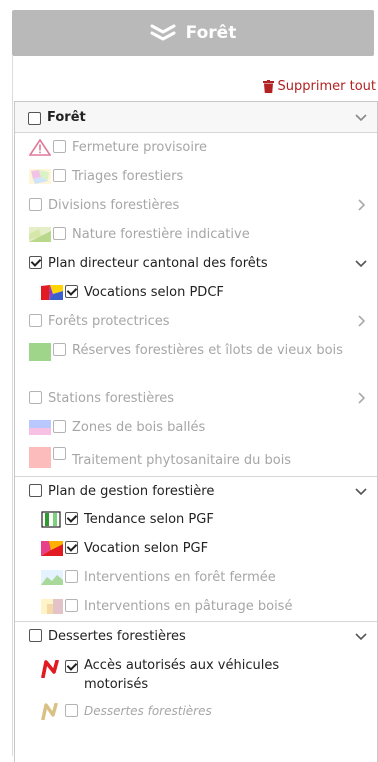 This screenshot has width=378, height=762. Describe the element at coordinates (40, 150) in the screenshot. I see `warning-triangle-icon` at that location.